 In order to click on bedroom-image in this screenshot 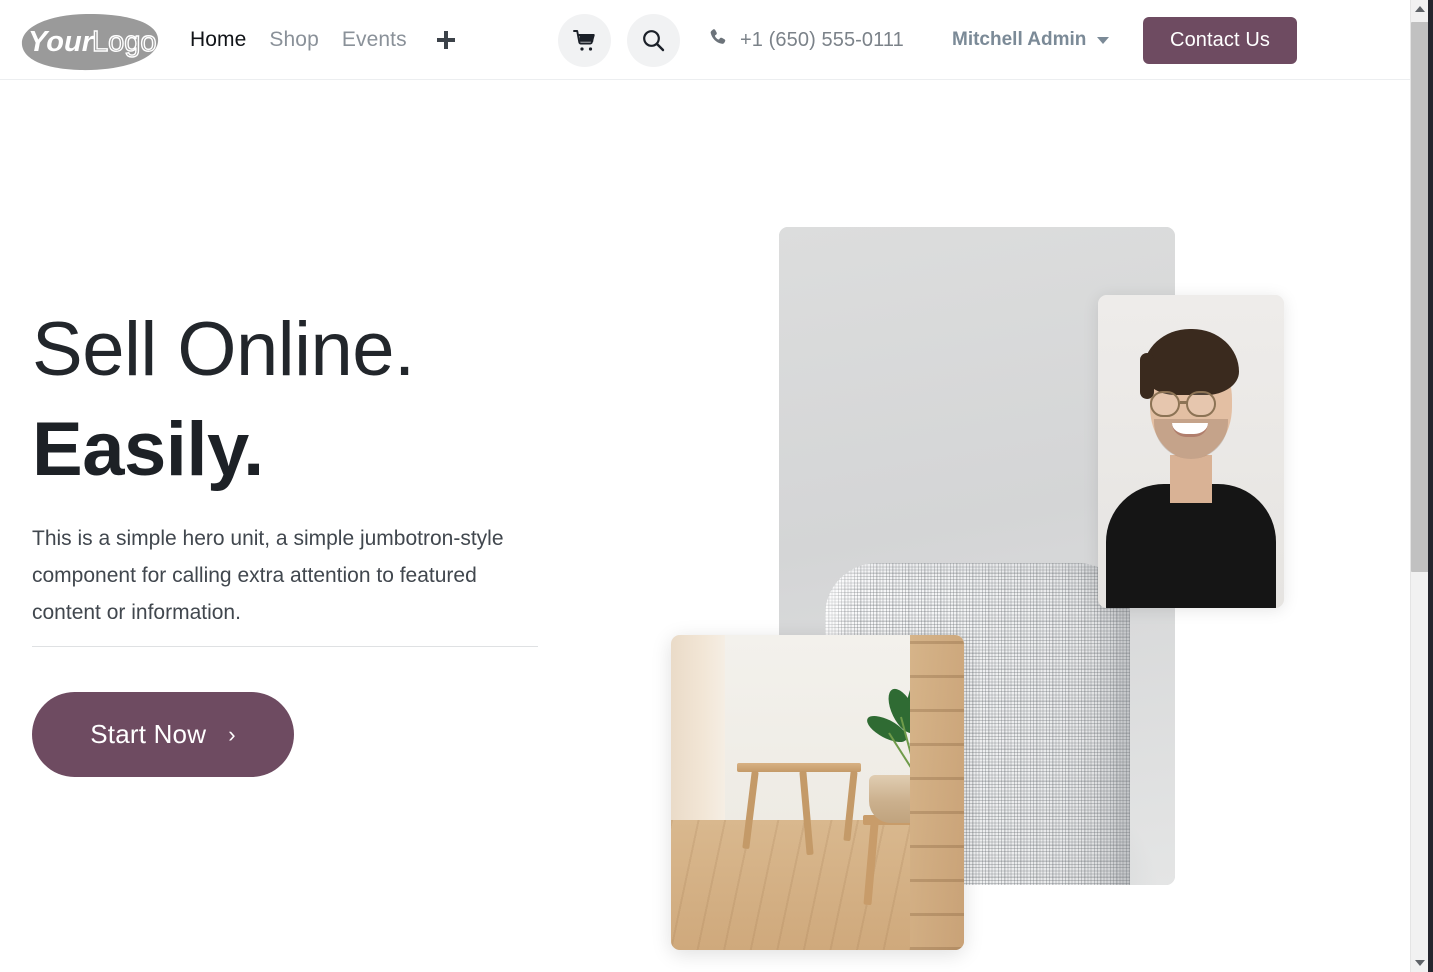, I will do `click(817, 792)`.